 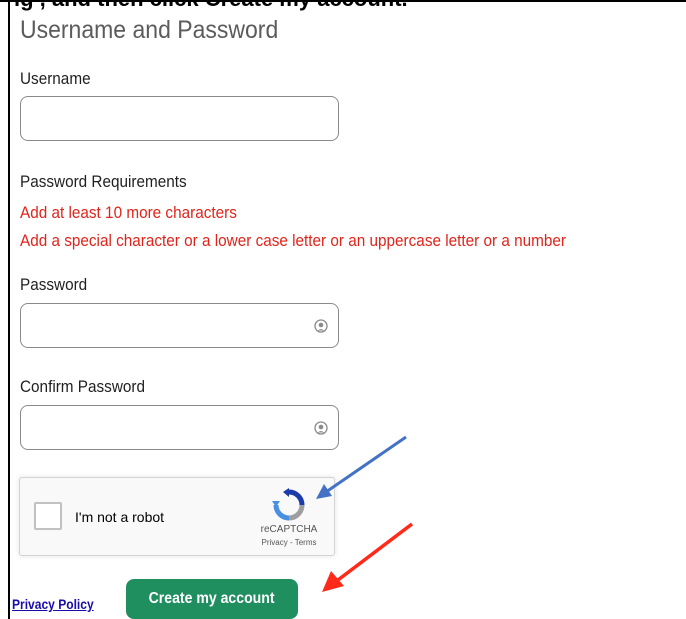 What do you see at coordinates (82, 386) in the screenshot?
I see `confirm-password-label: Confirm Password` at bounding box center [82, 386].